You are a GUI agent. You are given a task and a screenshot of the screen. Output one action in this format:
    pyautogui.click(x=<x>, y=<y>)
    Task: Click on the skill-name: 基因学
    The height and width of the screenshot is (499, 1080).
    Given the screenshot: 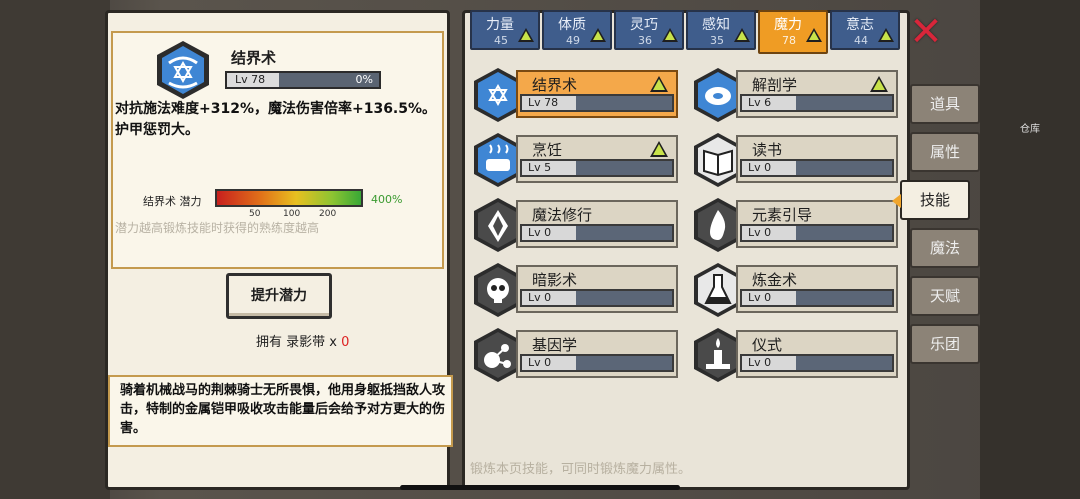 What is the action you would take?
    pyautogui.click(x=555, y=345)
    